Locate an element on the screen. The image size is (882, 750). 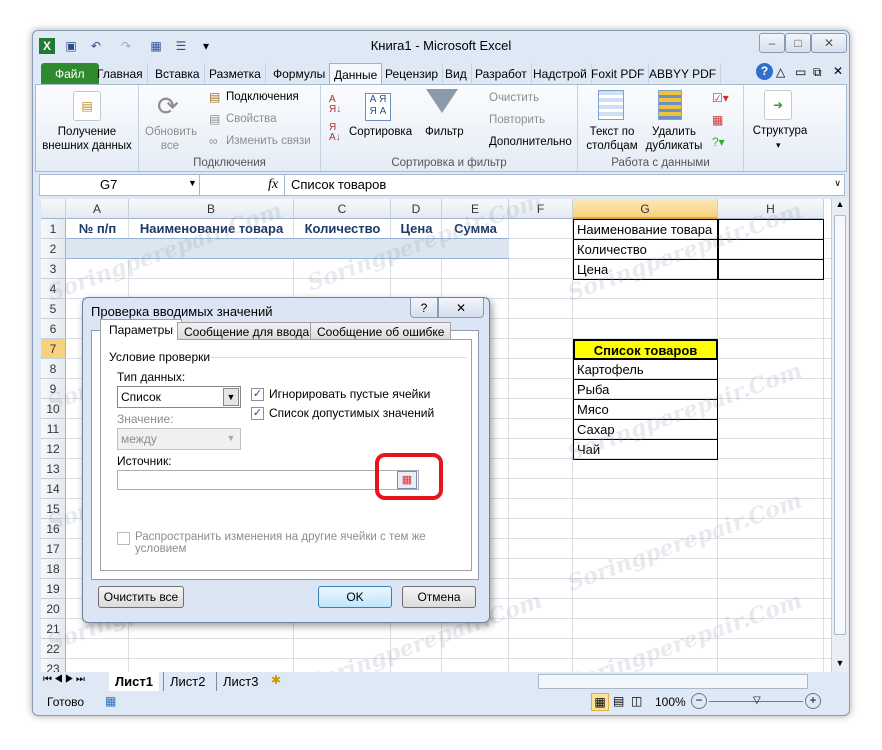
tab-5: Данные is located at coordinates (356, 74).